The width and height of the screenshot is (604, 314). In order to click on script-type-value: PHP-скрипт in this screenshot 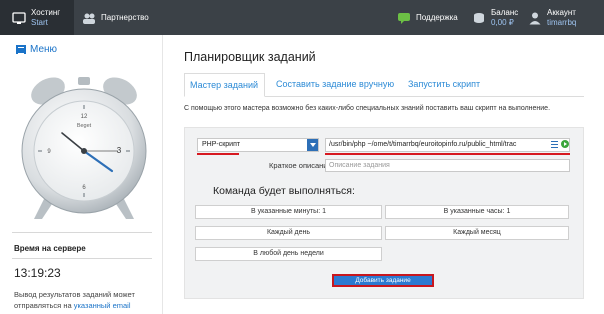, I will do `click(221, 144)`.